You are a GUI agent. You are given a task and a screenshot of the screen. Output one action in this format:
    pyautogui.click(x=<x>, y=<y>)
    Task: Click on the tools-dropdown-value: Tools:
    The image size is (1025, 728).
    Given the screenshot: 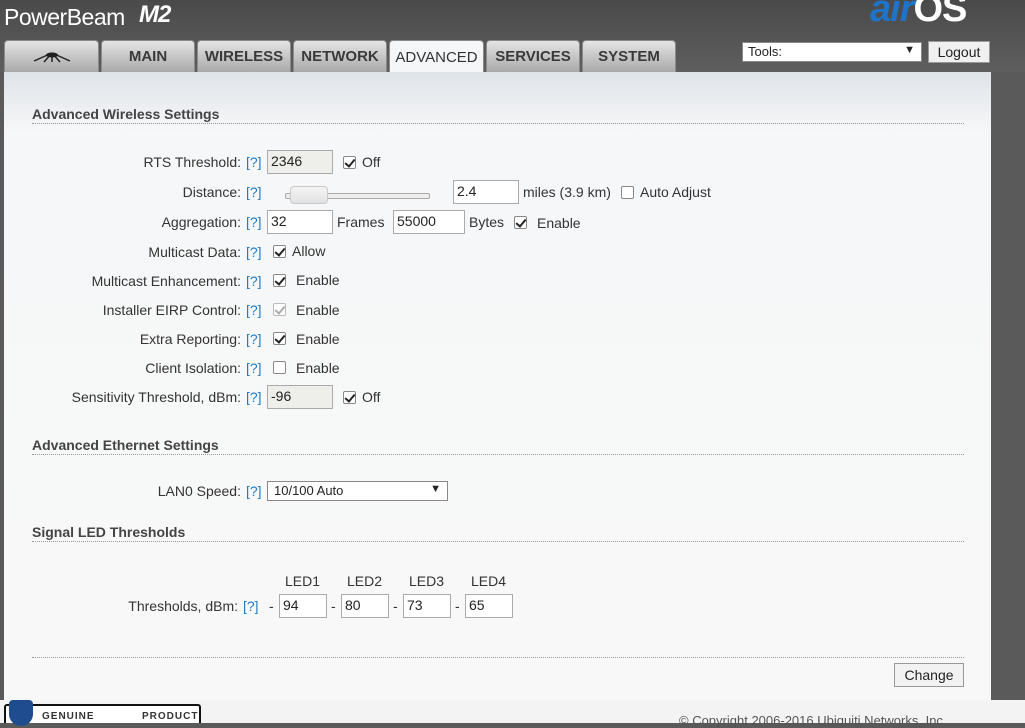 What is the action you would take?
    pyautogui.click(x=765, y=51)
    